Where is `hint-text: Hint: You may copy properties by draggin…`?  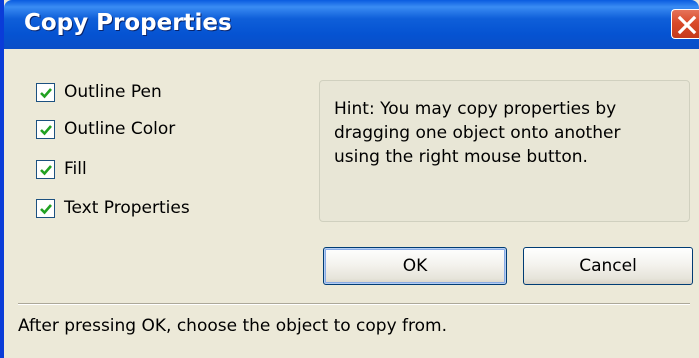 hint-text: Hint: You may copy properties by draggin… is located at coordinates (477, 133).